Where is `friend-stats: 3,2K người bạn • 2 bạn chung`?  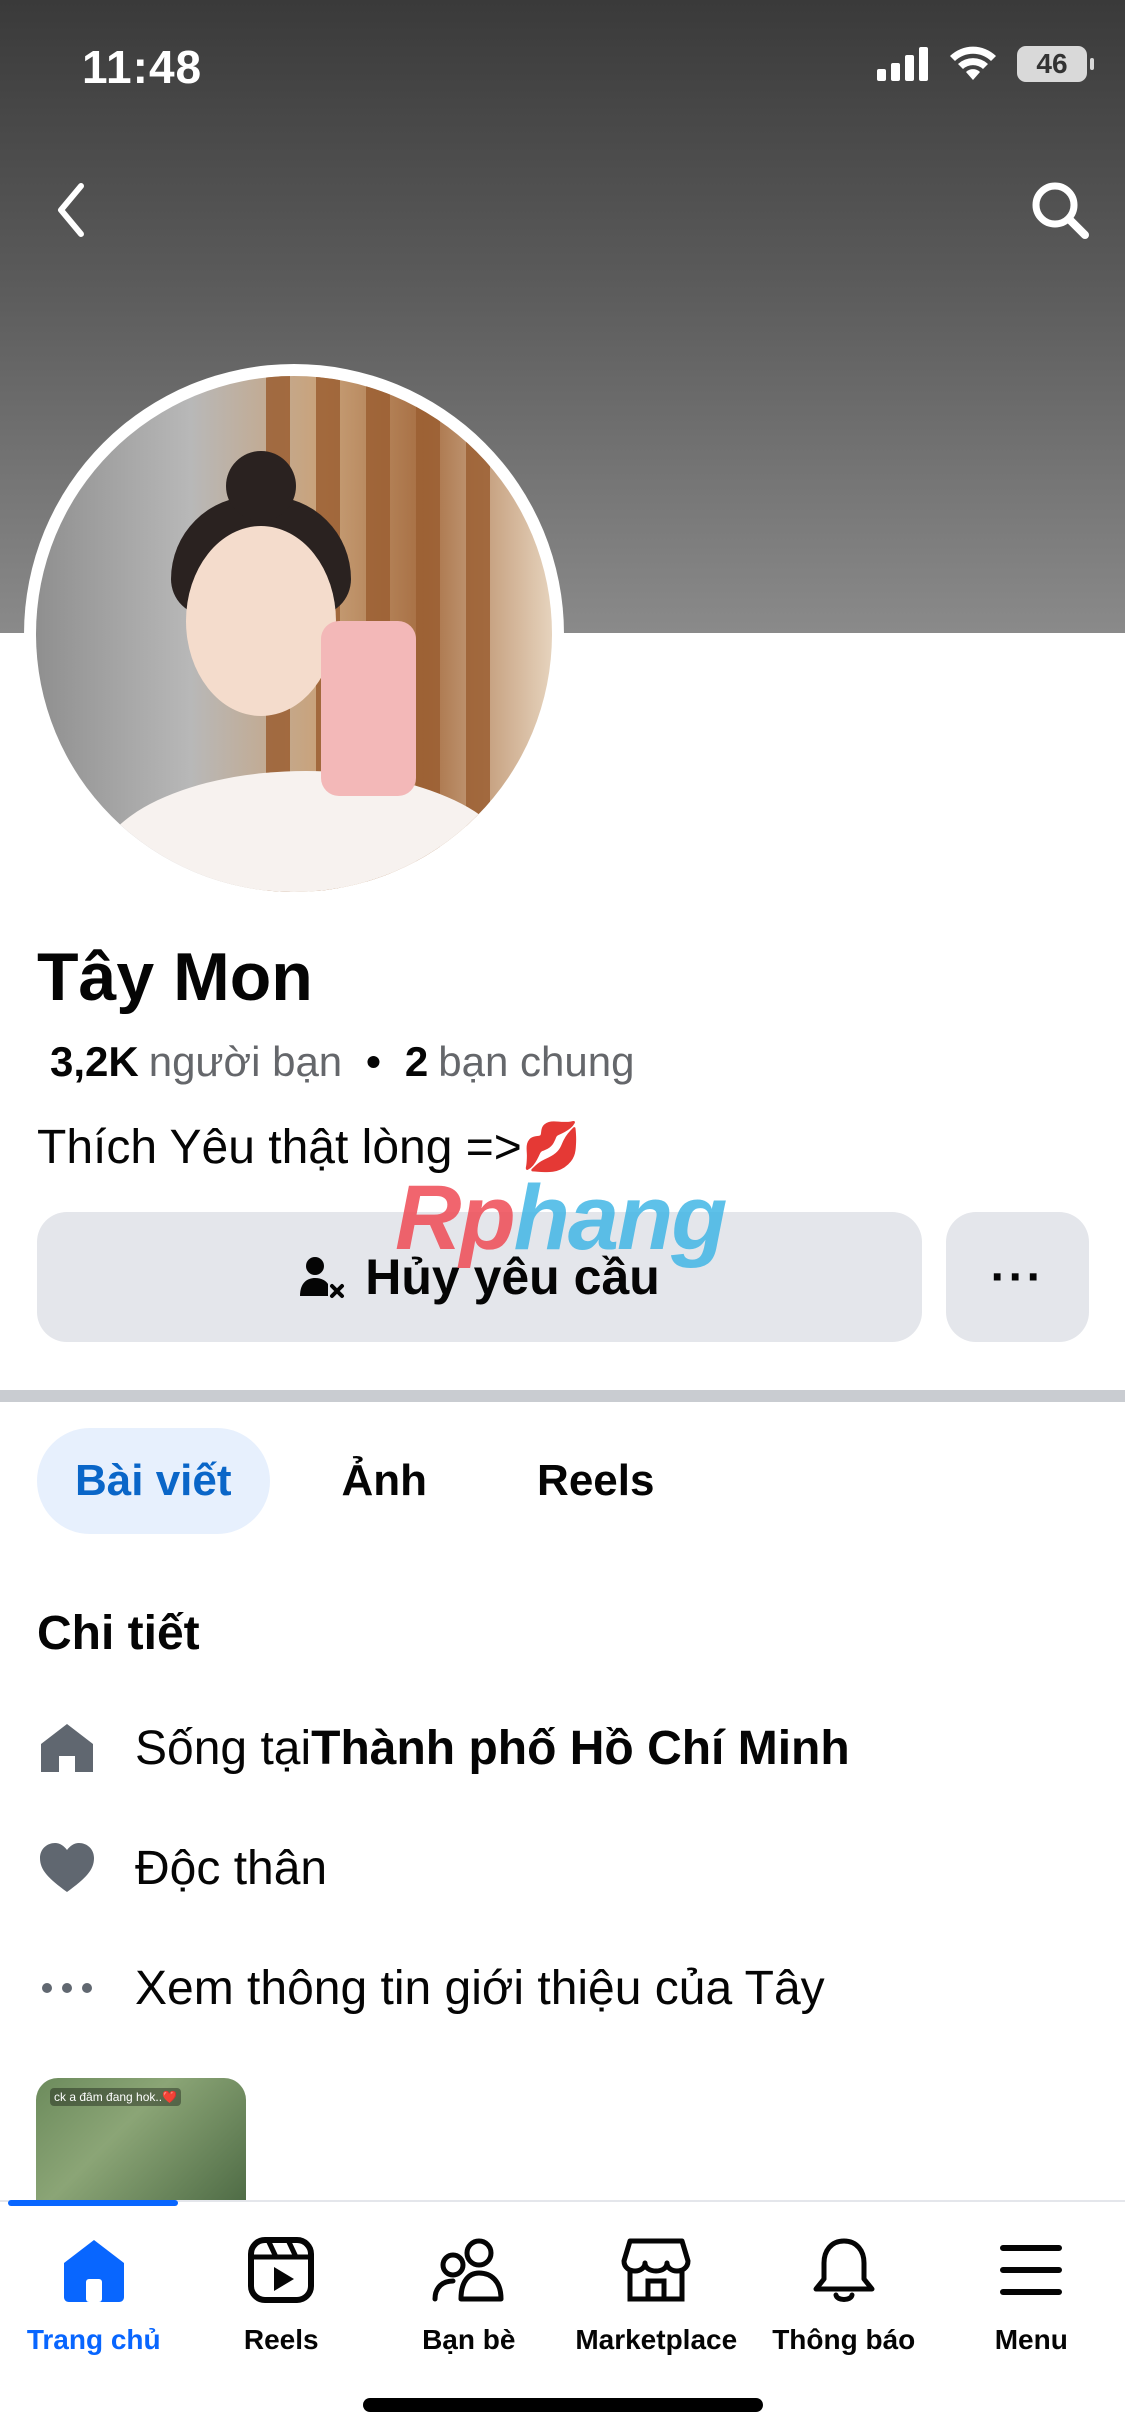 friend-stats: 3,2K người bạn • 2 bạn chung is located at coordinates (342, 1062).